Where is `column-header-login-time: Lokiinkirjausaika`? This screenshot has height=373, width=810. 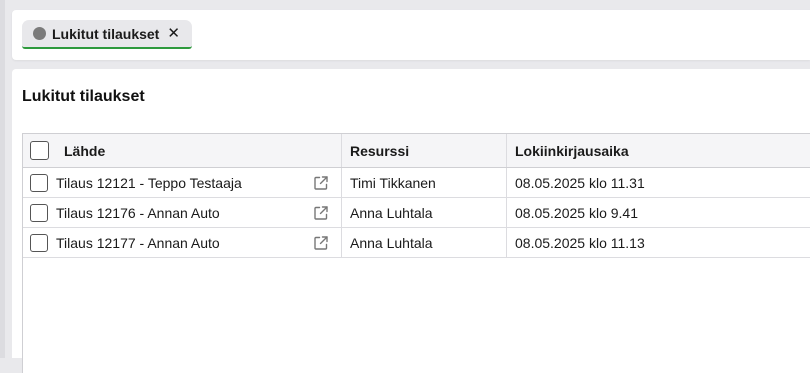
column-header-login-time: Lokiinkirjausaika is located at coordinates (658, 150).